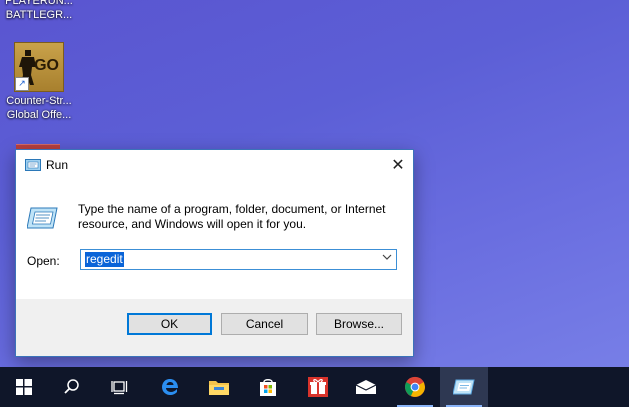 Image resolution: width=629 pixels, height=407 pixels. I want to click on store-bag-icon, so click(268, 387).